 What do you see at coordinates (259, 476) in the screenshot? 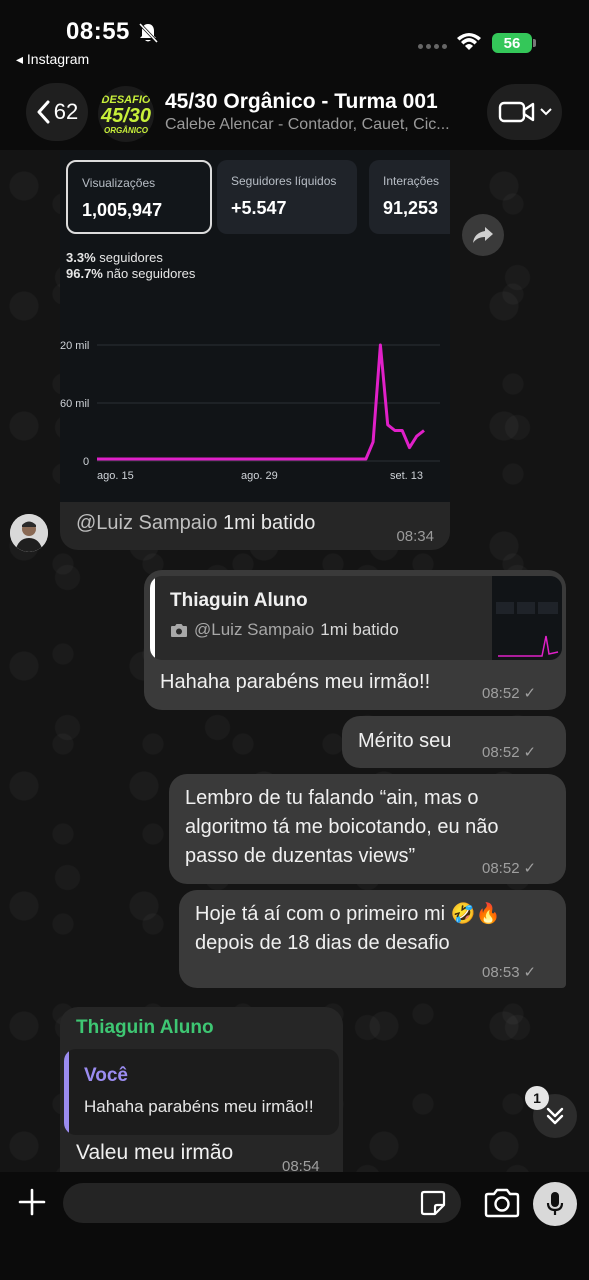
I see `x-tick-label: ago. 29` at bounding box center [259, 476].